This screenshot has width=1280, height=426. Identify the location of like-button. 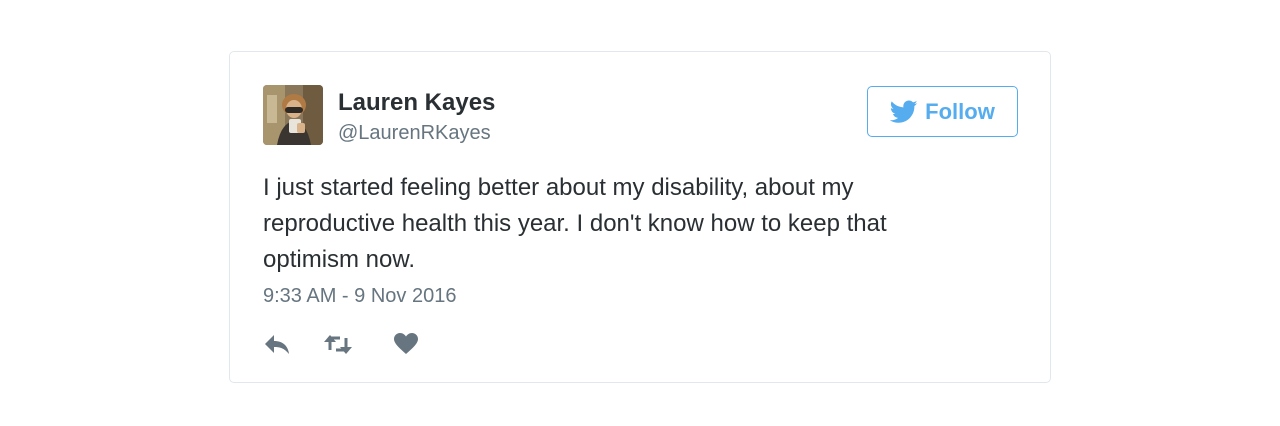
(406, 344).